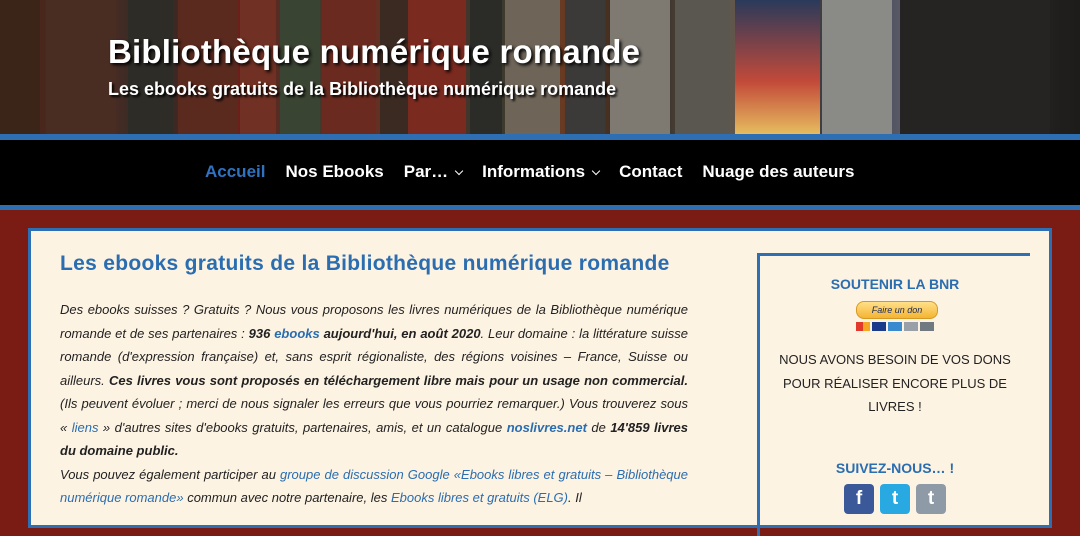 This screenshot has height=536, width=1080. What do you see at coordinates (598, 427) in the screenshot?
I see `catalogue-of-text: de` at bounding box center [598, 427].